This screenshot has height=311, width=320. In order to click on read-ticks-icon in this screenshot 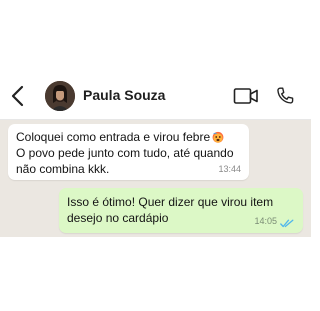, I will do `click(287, 223)`.